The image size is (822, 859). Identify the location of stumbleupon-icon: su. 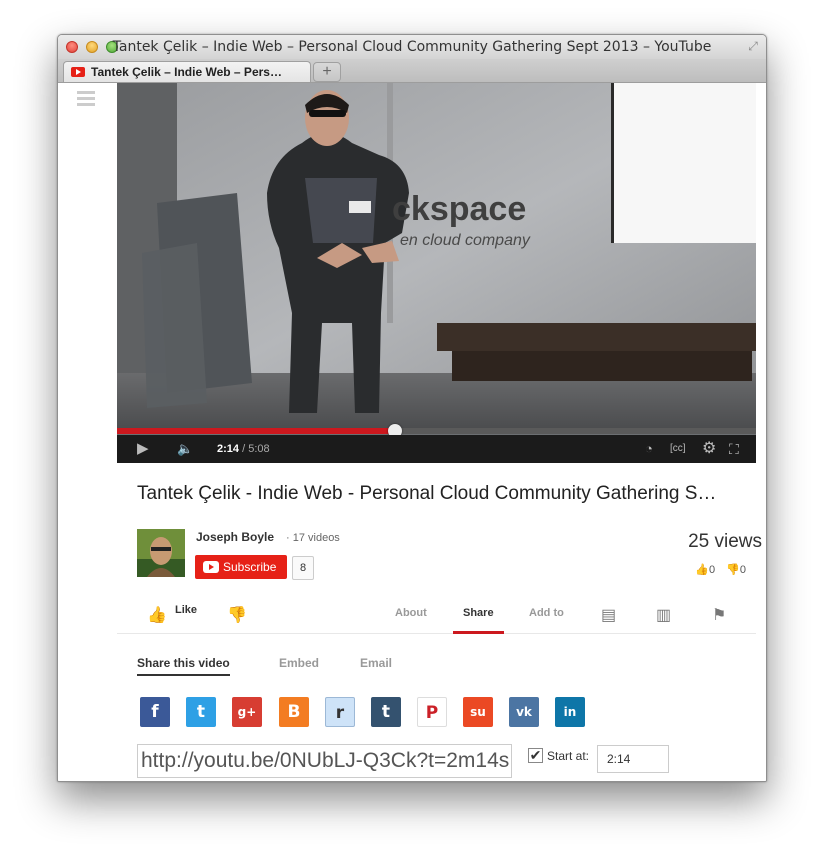
(478, 712).